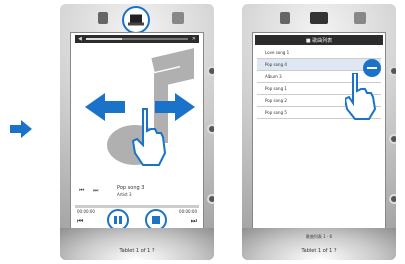 Image resolution: width=405 pixels, height=264 pixels. What do you see at coordinates (361, 96) in the screenshot?
I see `hand-tap-icon` at bounding box center [361, 96].